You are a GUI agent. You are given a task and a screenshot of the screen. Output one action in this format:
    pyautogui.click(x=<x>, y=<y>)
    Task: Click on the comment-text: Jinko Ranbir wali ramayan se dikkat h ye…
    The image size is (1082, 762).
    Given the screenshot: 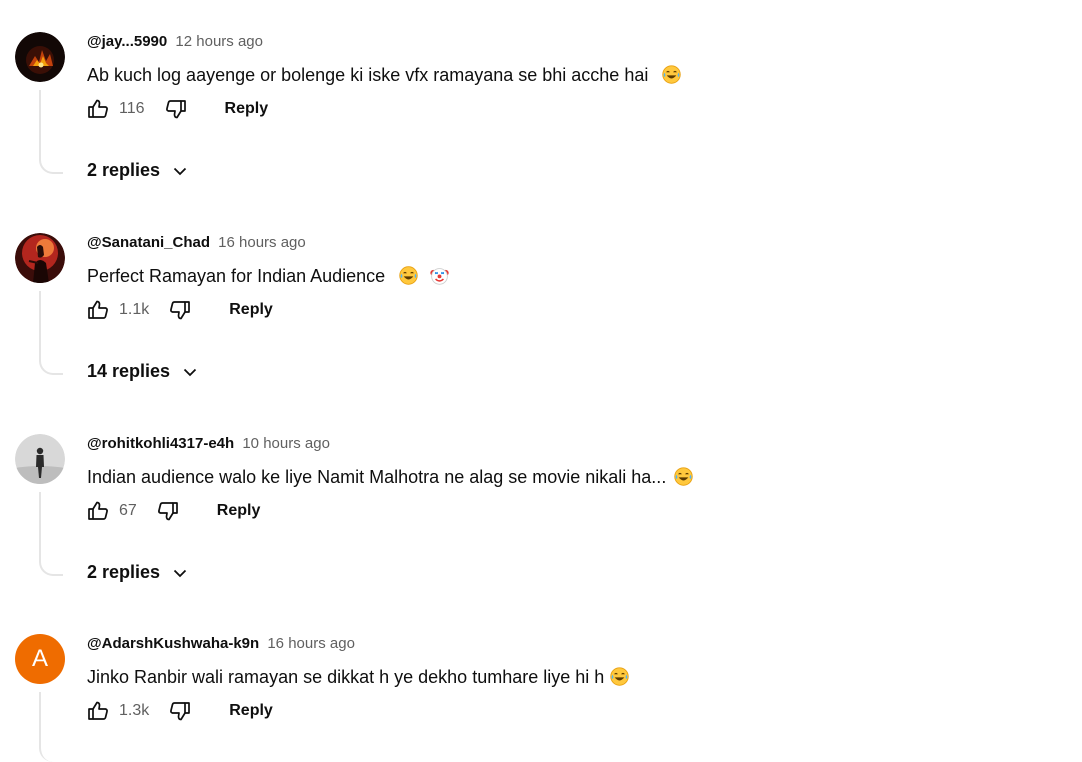 What is the action you would take?
    pyautogui.click(x=358, y=677)
    